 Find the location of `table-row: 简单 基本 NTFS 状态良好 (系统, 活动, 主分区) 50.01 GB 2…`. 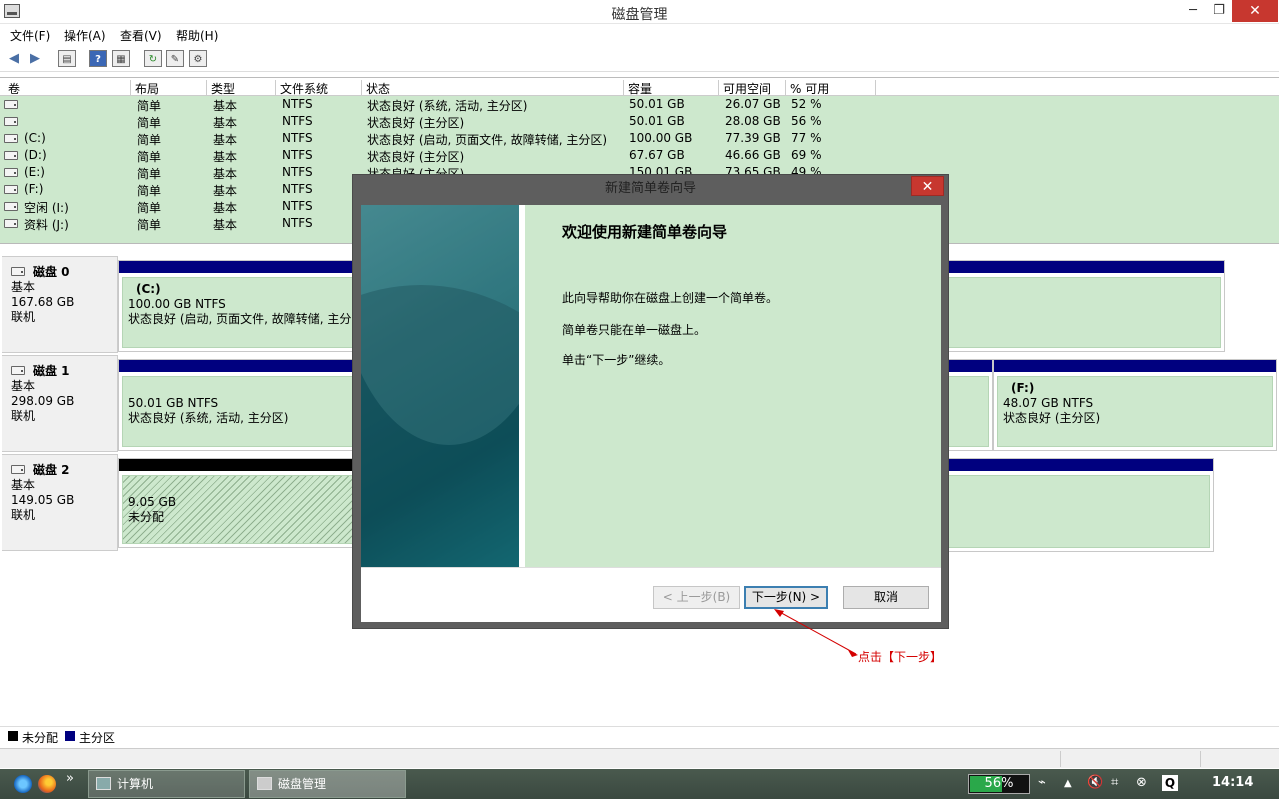

table-row: 简单 基本 NTFS 状态良好 (系统, 活动, 主分区) 50.01 GB 2… is located at coordinates (639, 104).